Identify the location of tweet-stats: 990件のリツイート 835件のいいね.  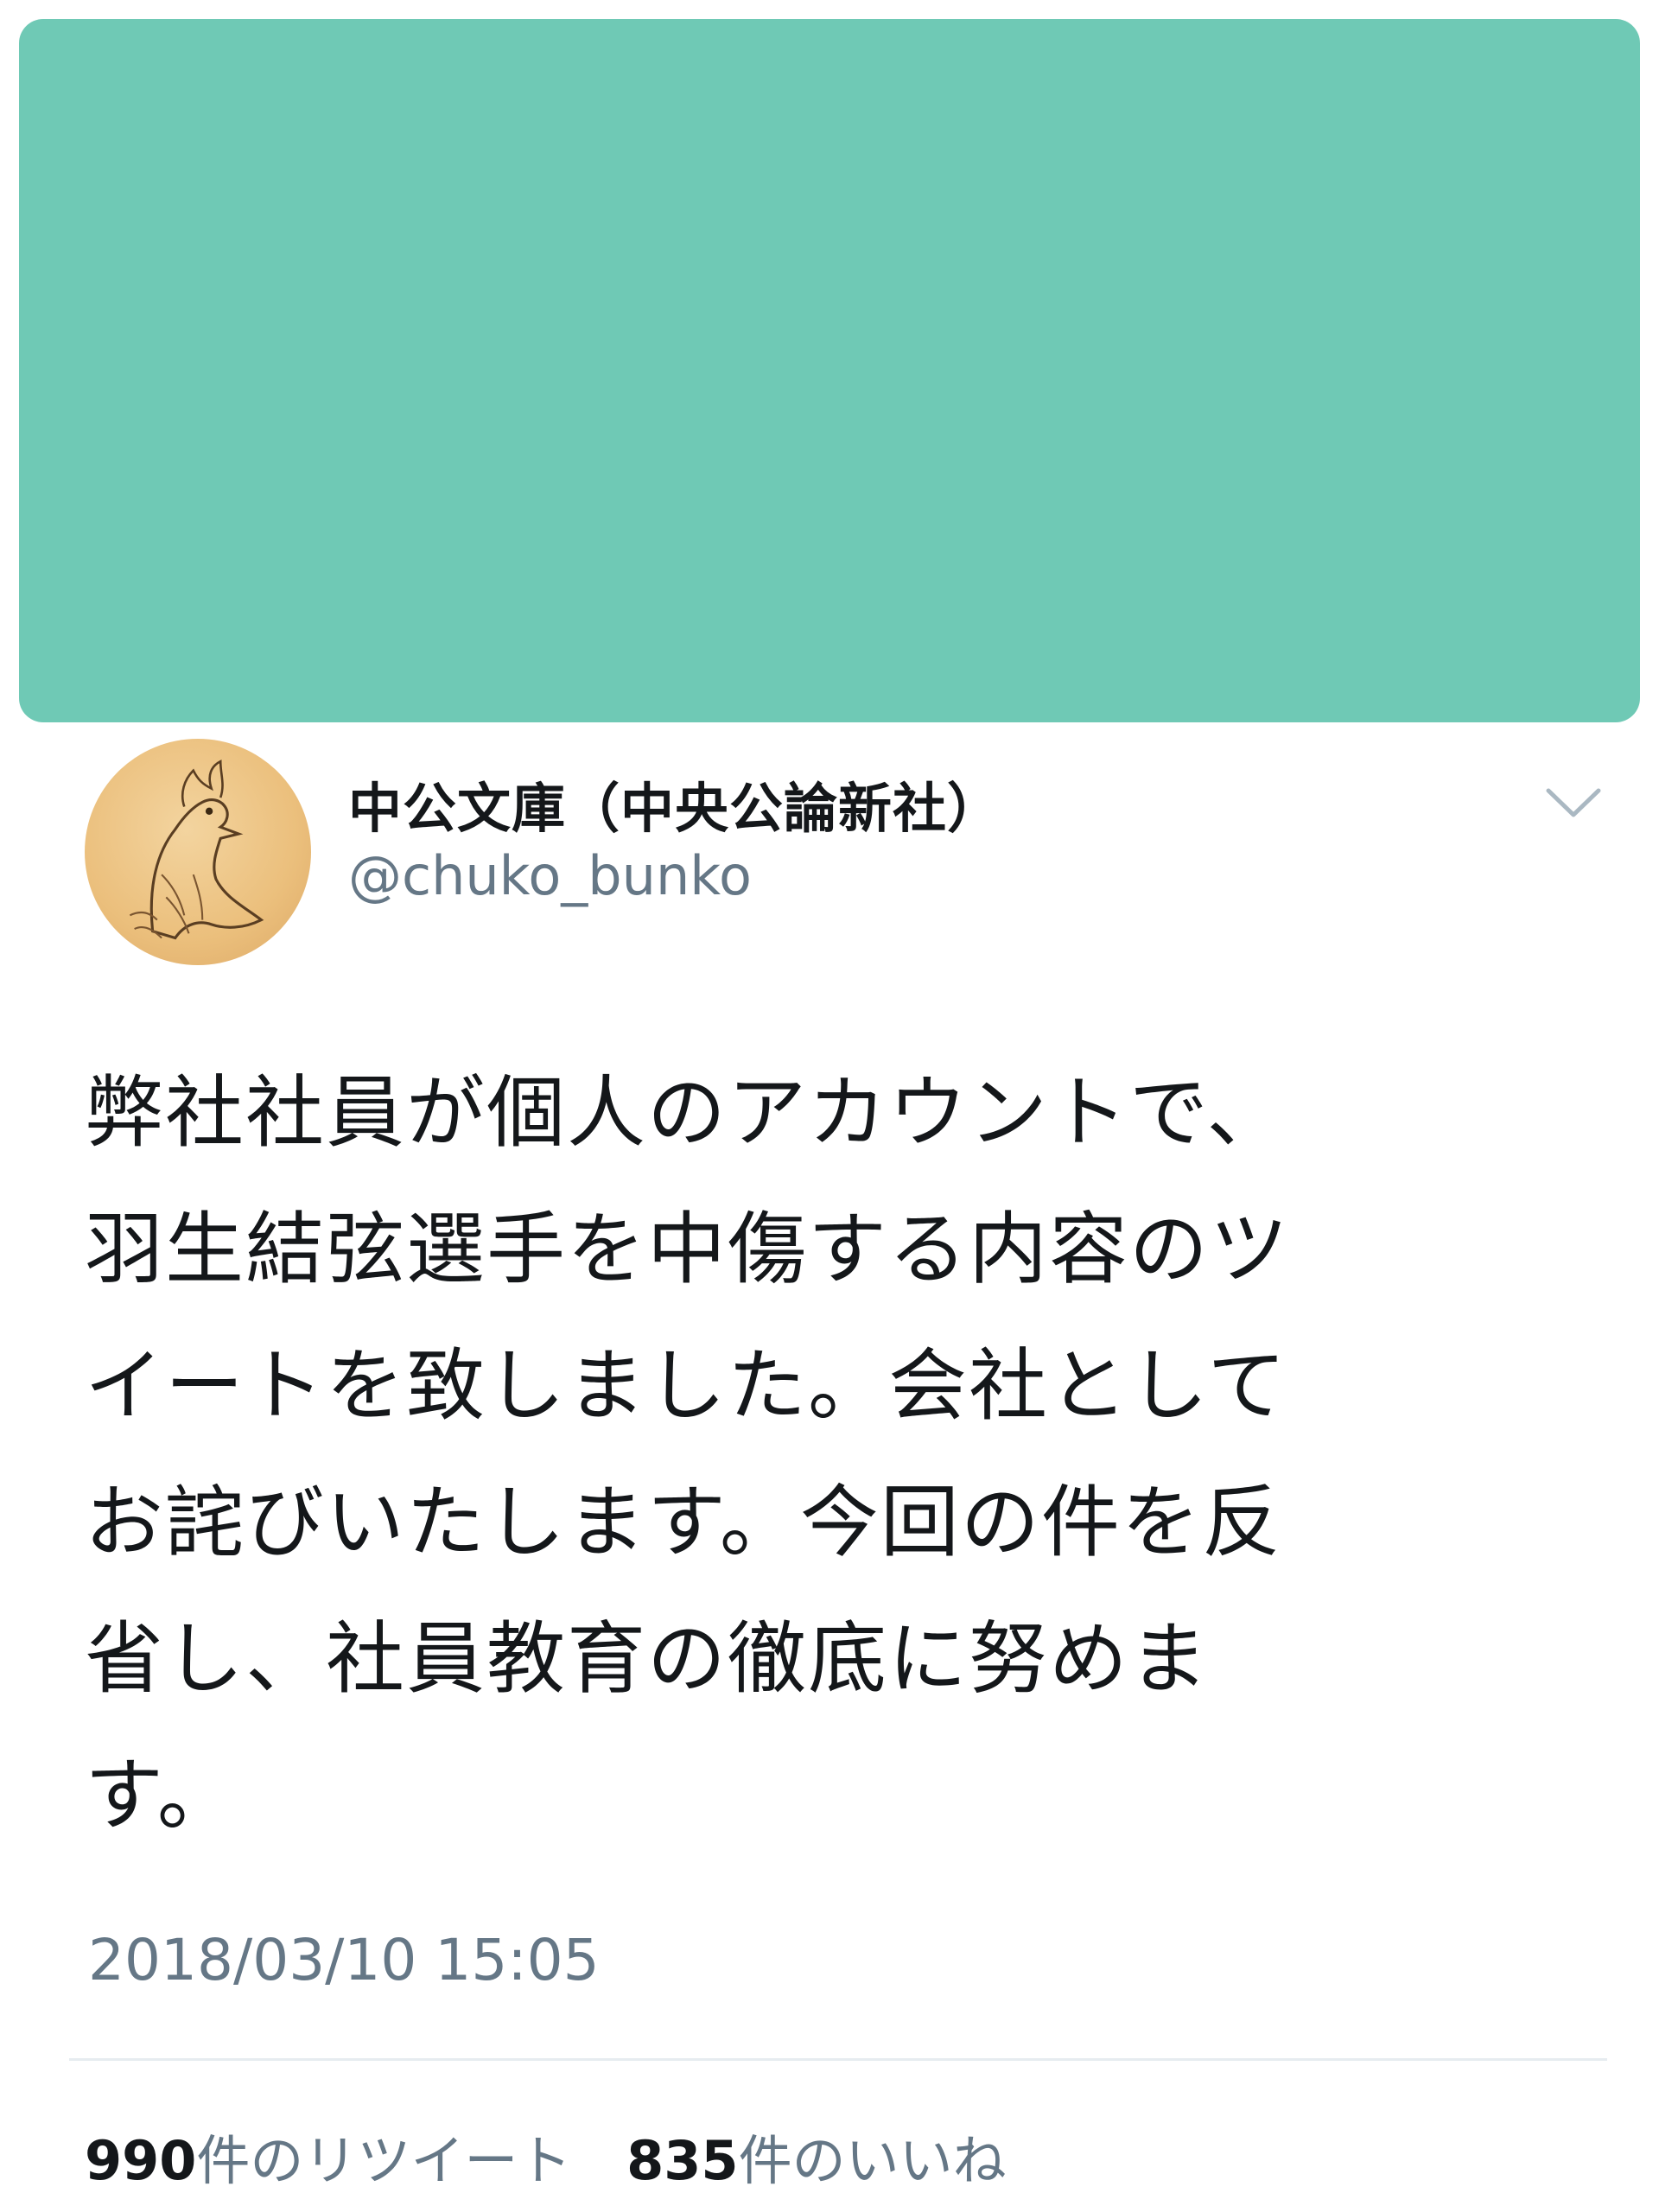
(565, 2156).